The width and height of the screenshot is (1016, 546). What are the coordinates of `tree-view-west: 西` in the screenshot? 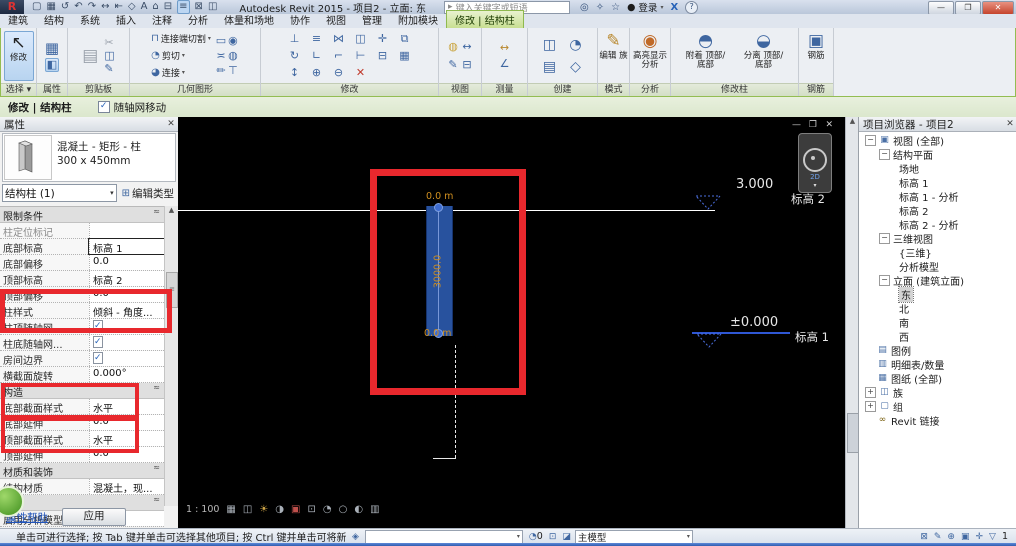 It's located at (937, 336).